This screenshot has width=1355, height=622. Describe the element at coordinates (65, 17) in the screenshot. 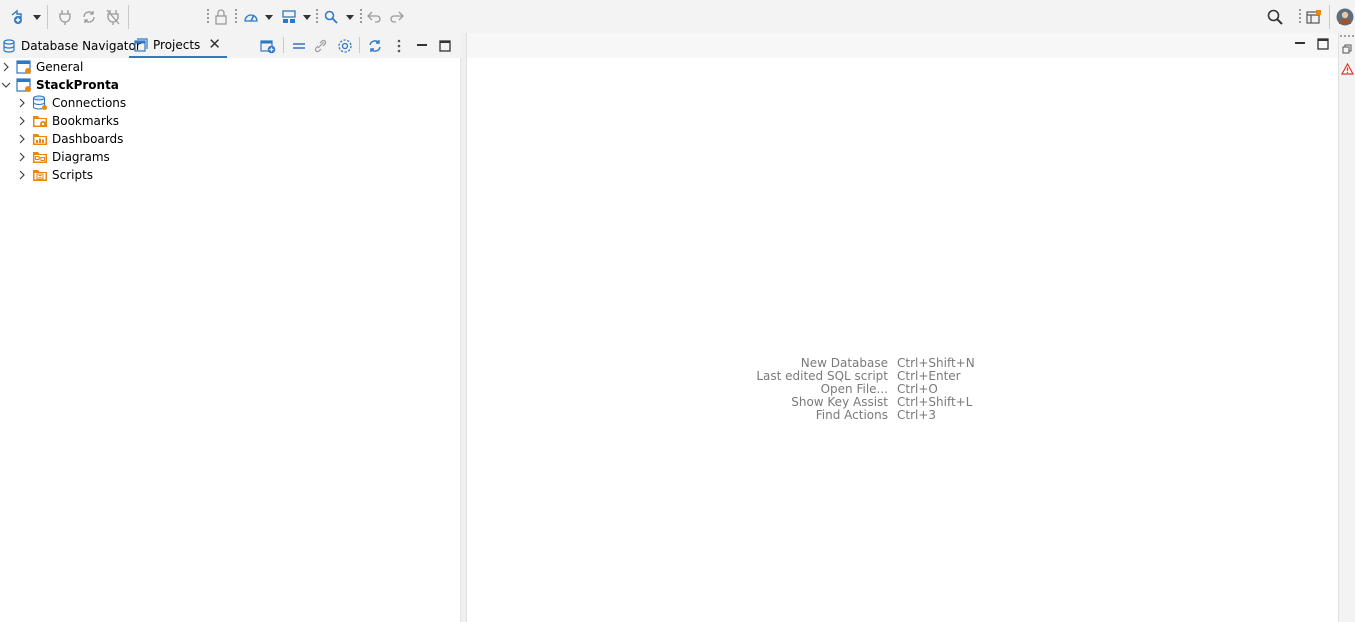

I see `connect-icon` at that location.